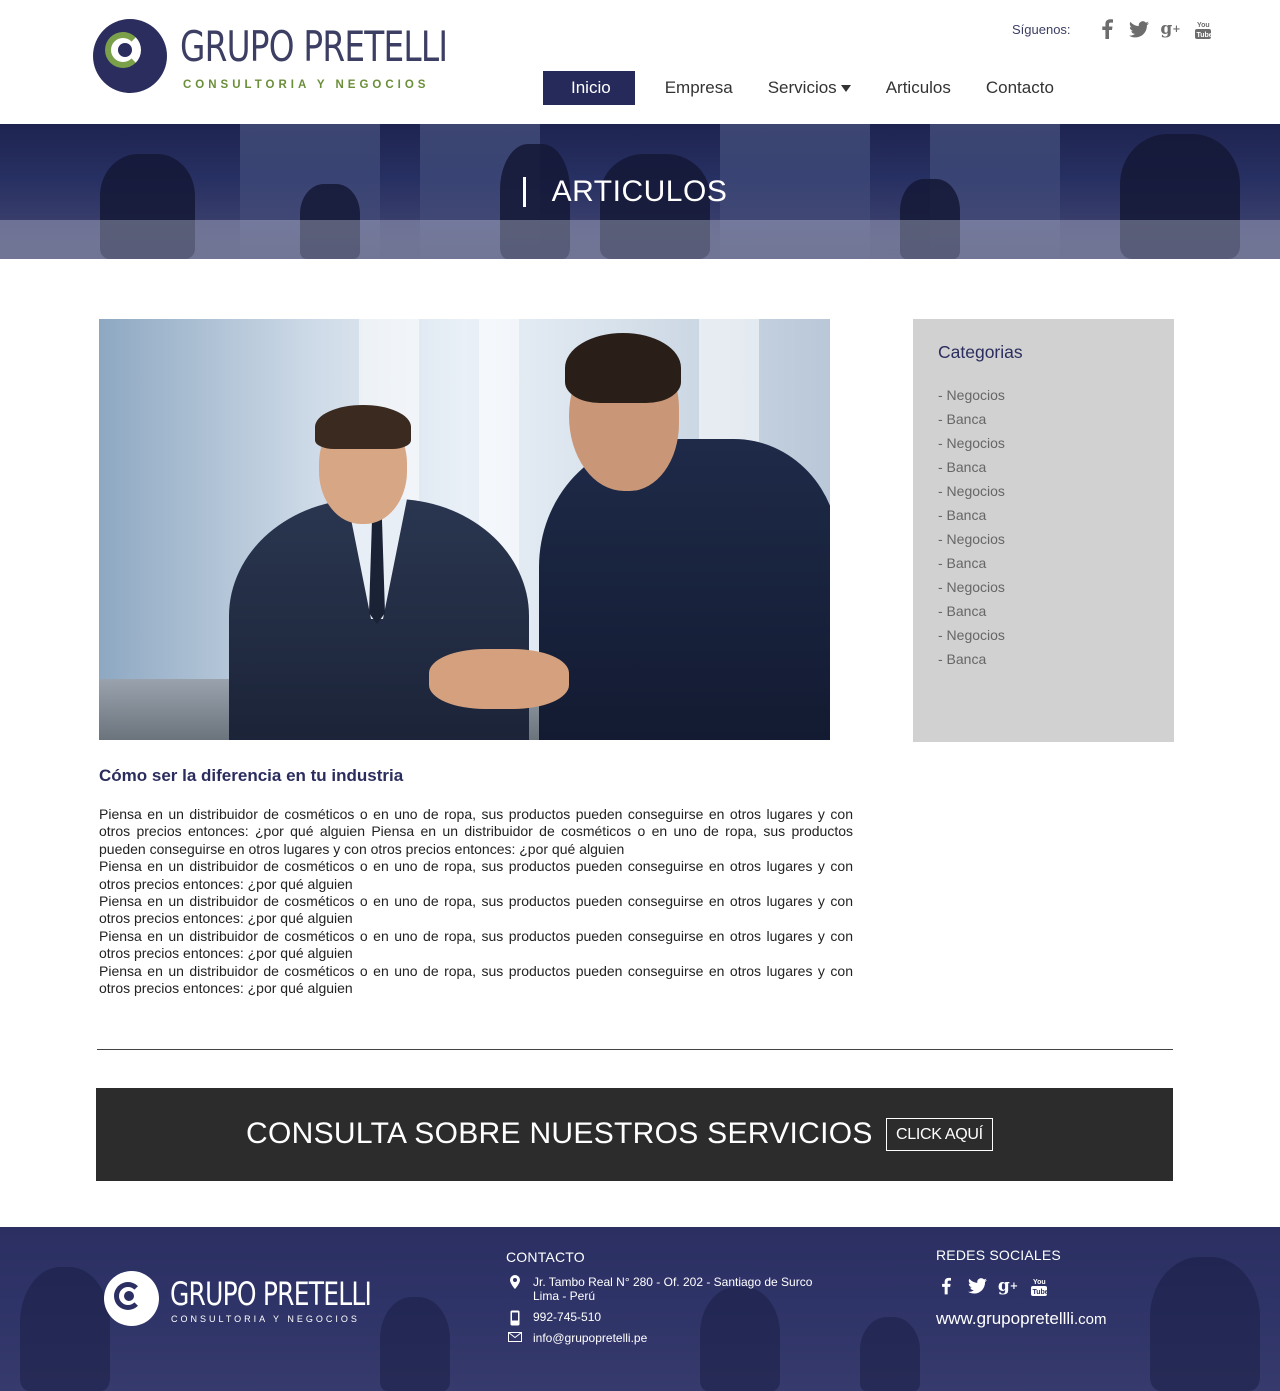  I want to click on nav-item-contacto: Contacto, so click(1020, 88).